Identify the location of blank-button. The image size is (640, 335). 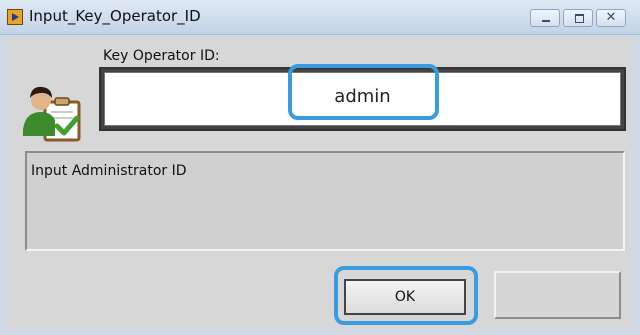
(557, 295).